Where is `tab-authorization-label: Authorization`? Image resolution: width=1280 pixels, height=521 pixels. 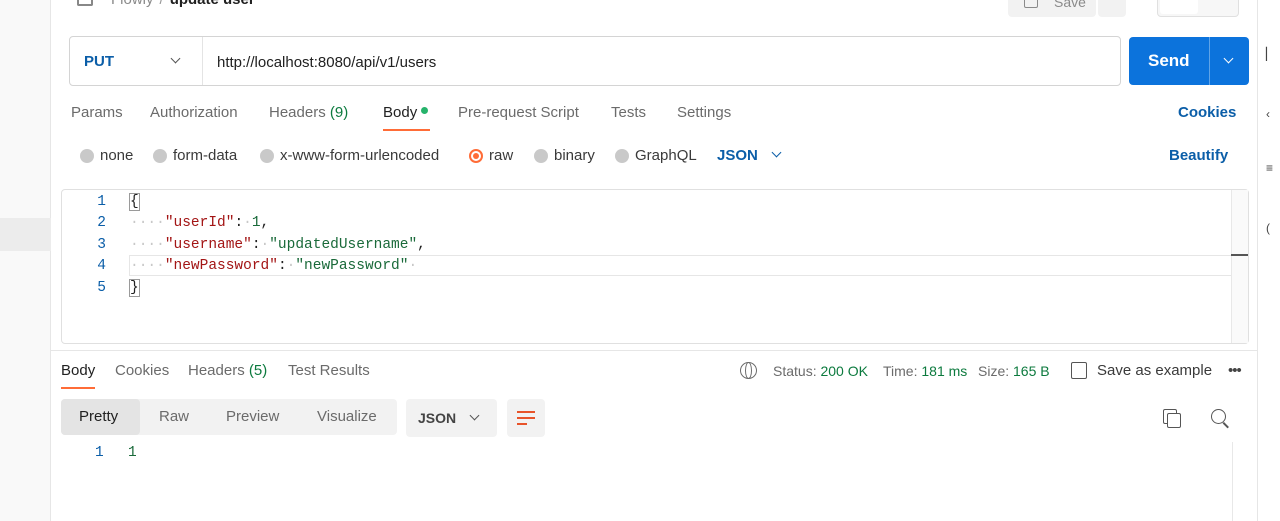 tab-authorization-label: Authorization is located at coordinates (194, 112).